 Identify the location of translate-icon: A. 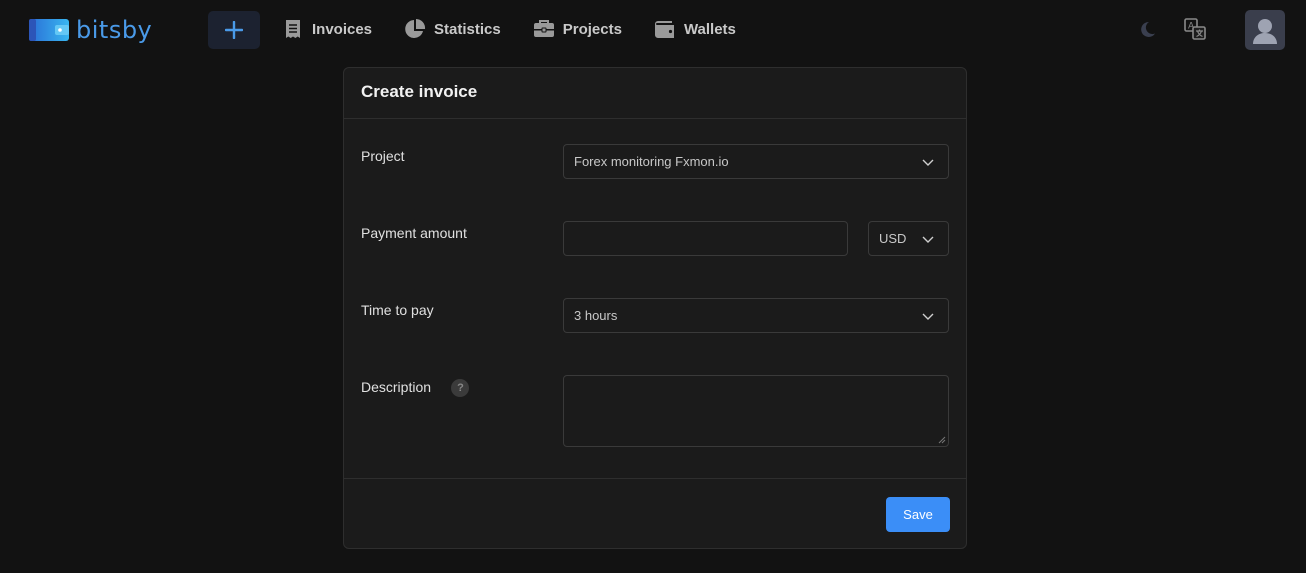
(1195, 29).